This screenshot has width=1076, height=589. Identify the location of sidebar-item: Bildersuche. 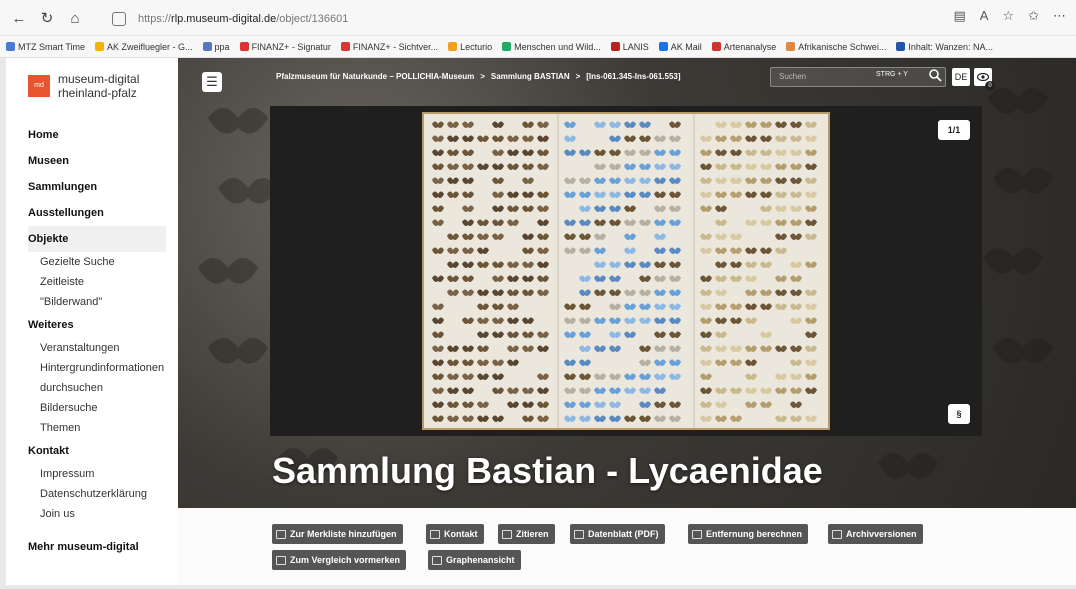
(97, 408).